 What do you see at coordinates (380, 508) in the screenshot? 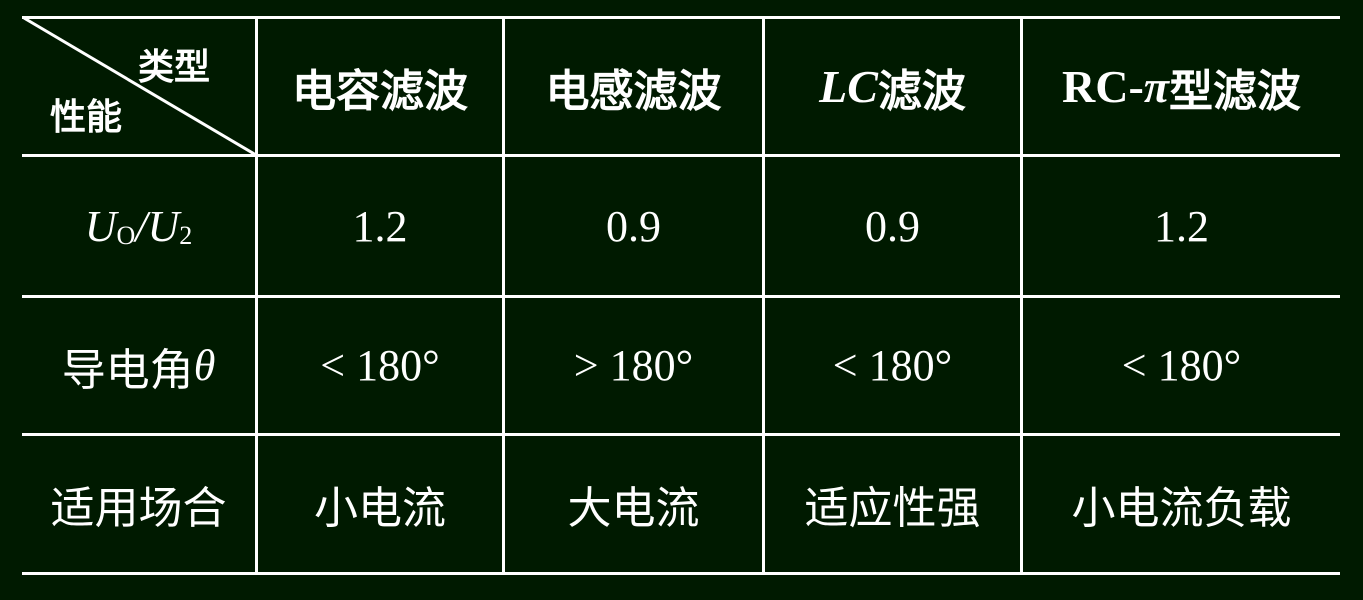
I see `table-cell: 小电流` at bounding box center [380, 508].